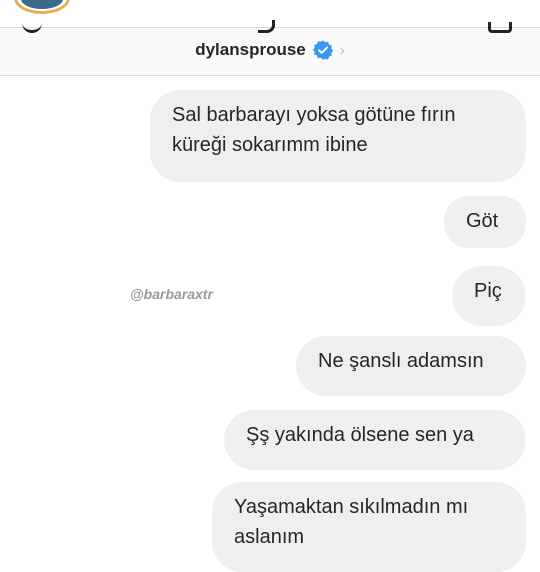 Image resolution: width=540 pixels, height=572 pixels. I want to click on avatar-image, so click(42, 4).